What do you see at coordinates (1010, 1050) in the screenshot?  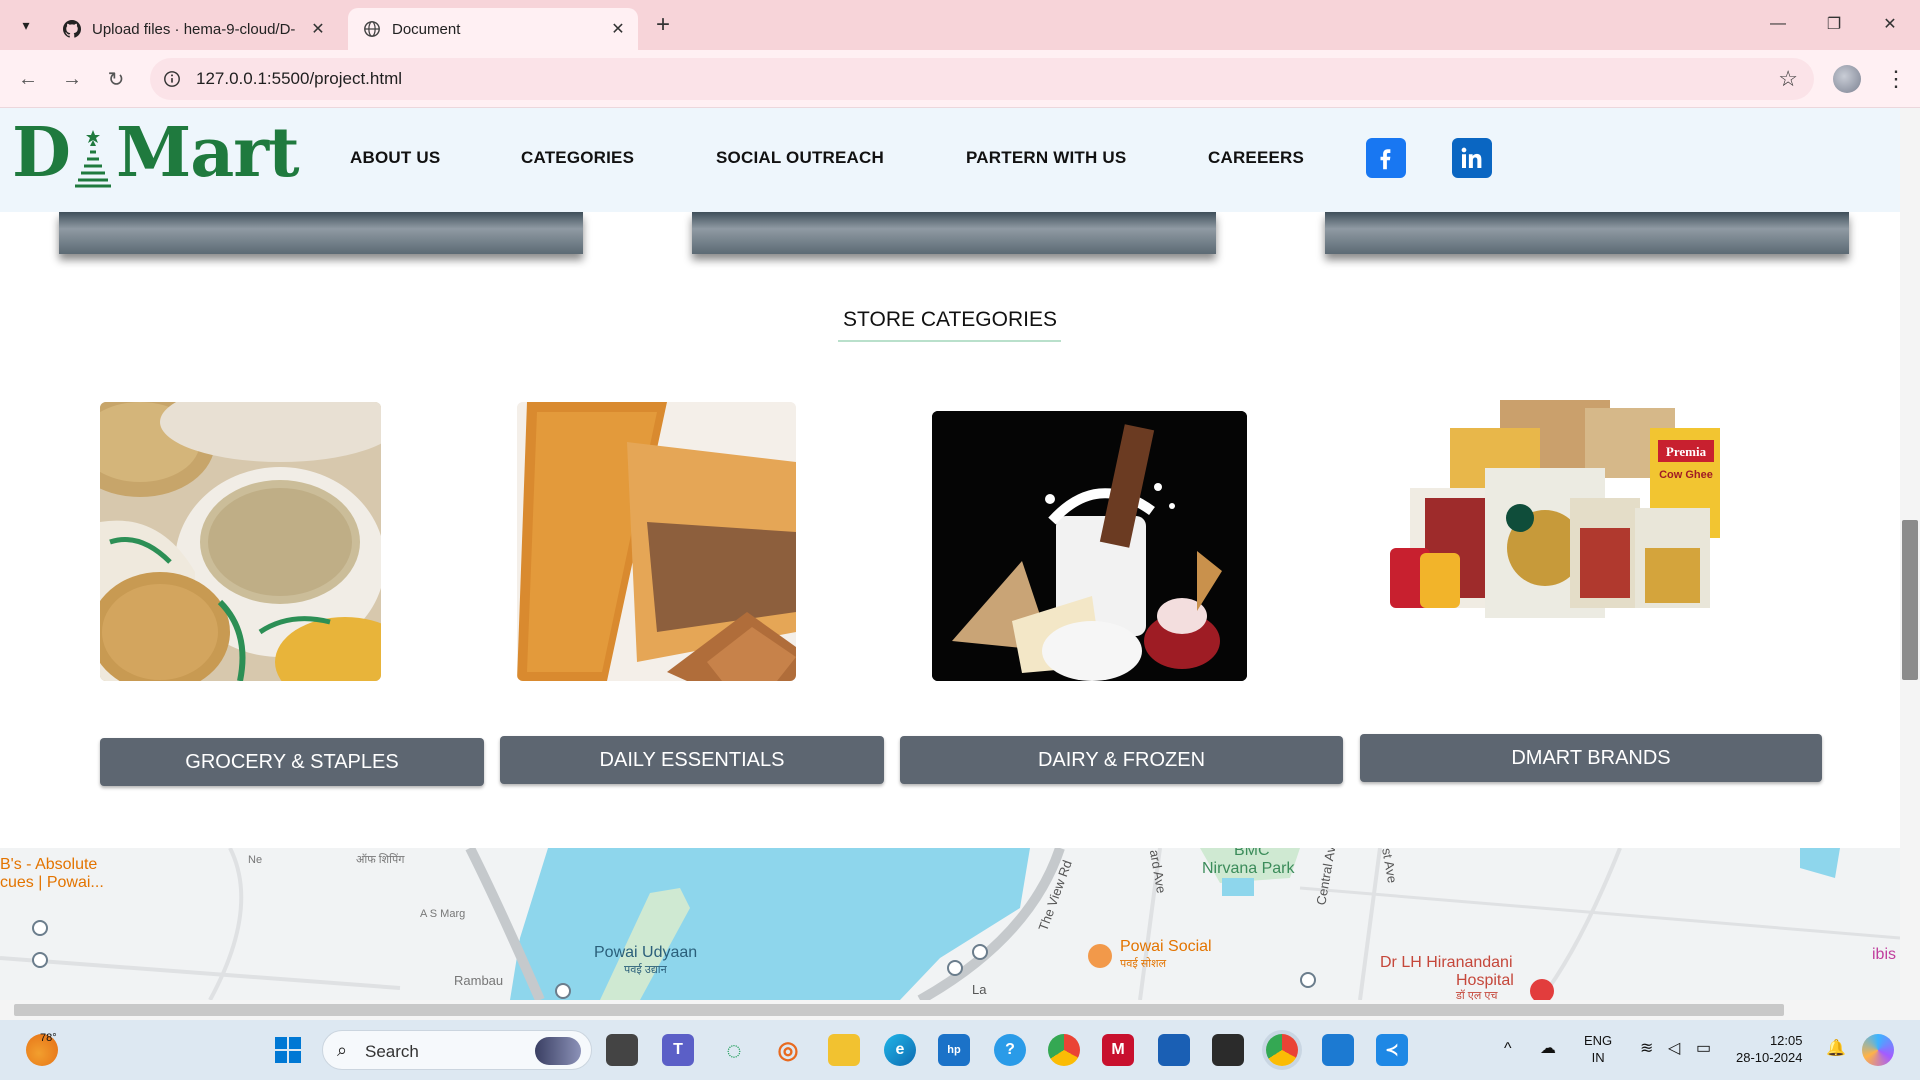 I see `help-icon: ?` at bounding box center [1010, 1050].